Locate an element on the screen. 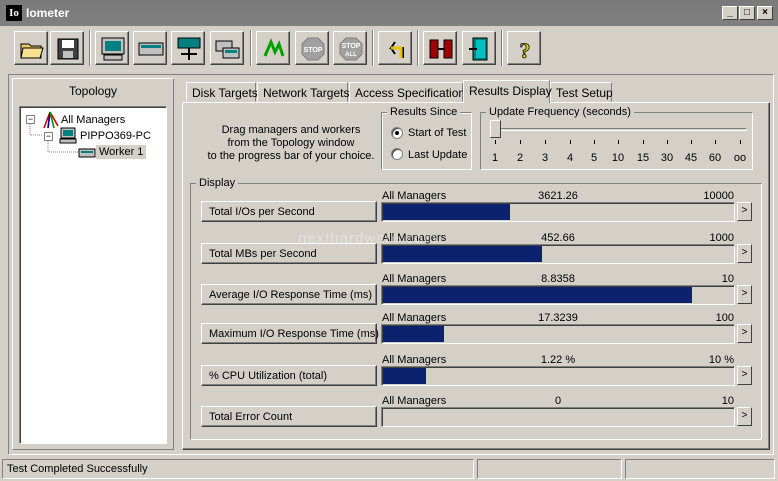  update-frequency-slider is located at coordinates (495, 129).